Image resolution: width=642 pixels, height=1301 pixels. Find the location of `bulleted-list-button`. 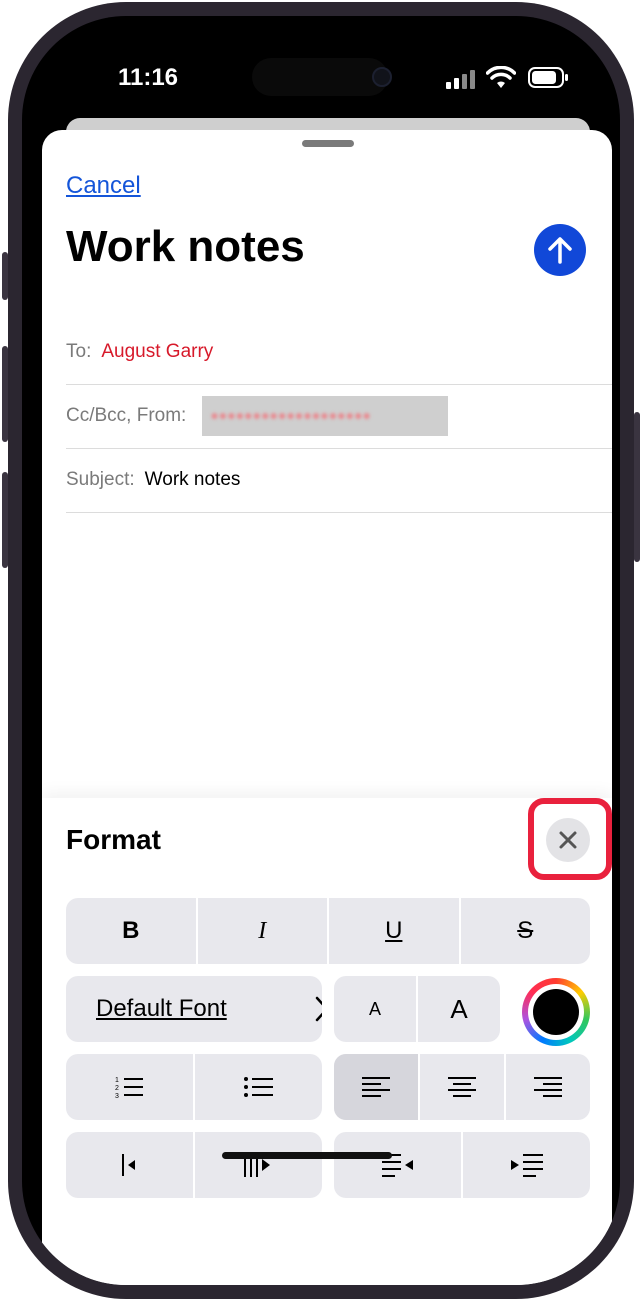

bulleted-list-button is located at coordinates (258, 1087).